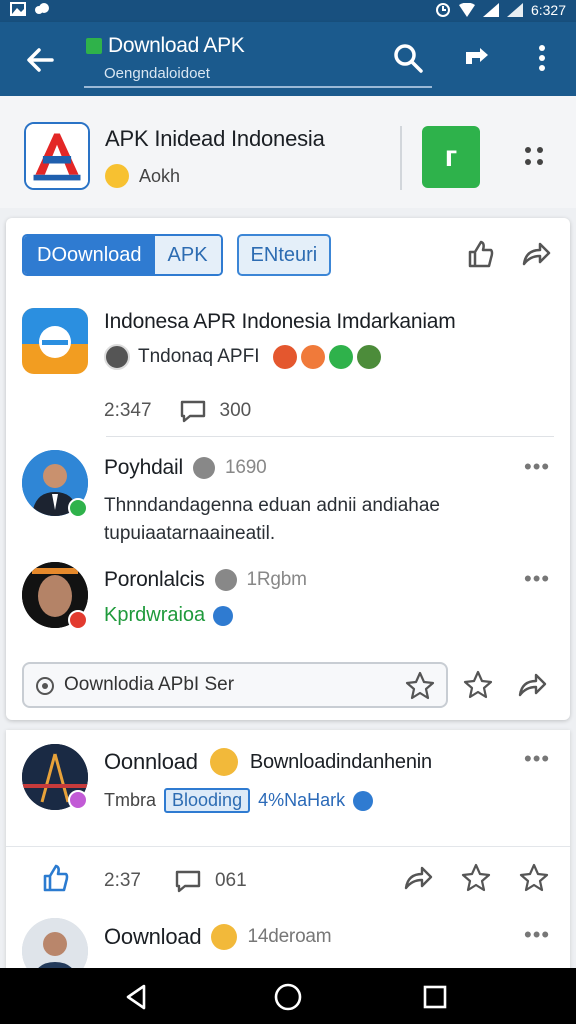 The height and width of the screenshot is (1024, 576). I want to click on feed-meta: 14deroam, so click(289, 936).